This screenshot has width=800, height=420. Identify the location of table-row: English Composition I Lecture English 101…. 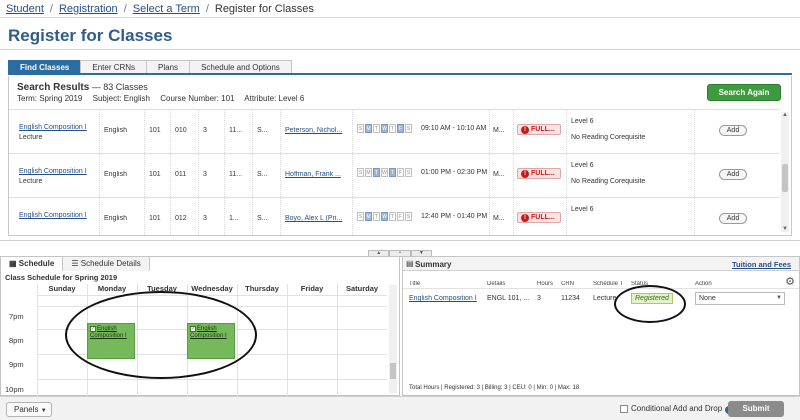
(394, 175).